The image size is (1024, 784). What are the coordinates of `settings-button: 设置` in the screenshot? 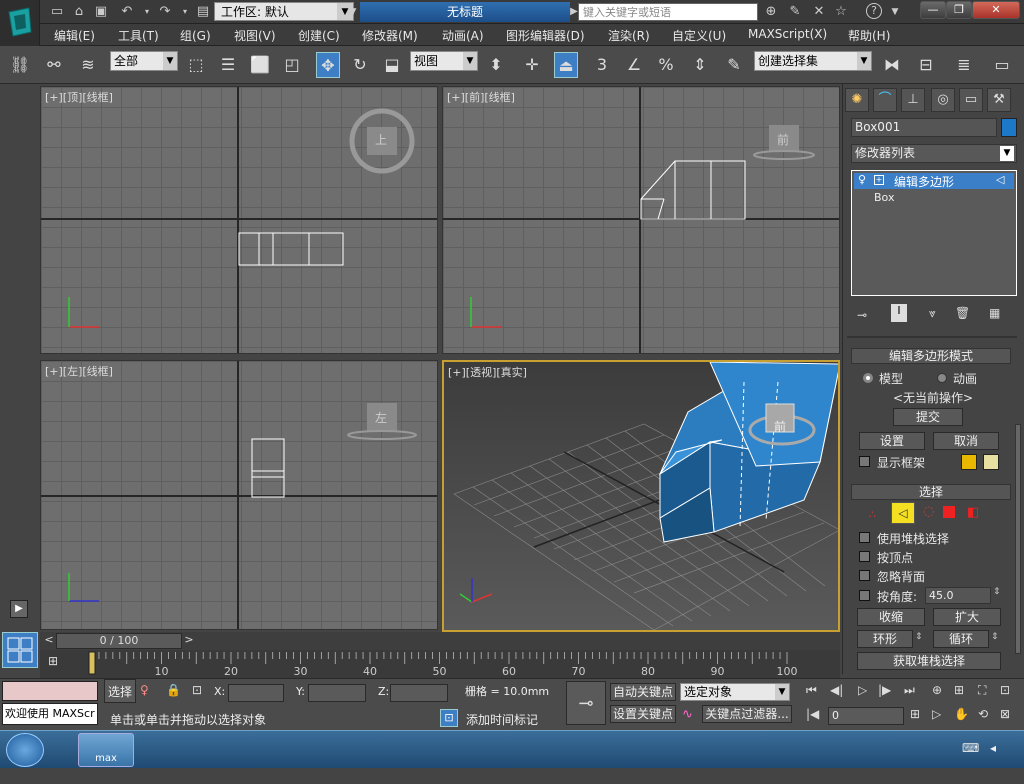 It's located at (892, 441).